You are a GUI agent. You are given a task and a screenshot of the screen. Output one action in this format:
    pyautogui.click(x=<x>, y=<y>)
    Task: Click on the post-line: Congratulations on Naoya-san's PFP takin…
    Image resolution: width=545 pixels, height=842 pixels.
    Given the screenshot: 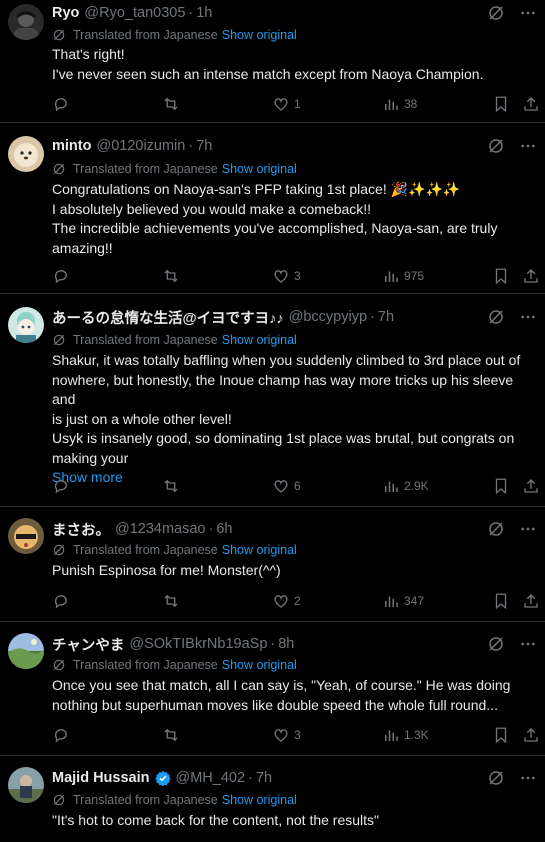 What is the action you would take?
    pyautogui.click(x=256, y=189)
    